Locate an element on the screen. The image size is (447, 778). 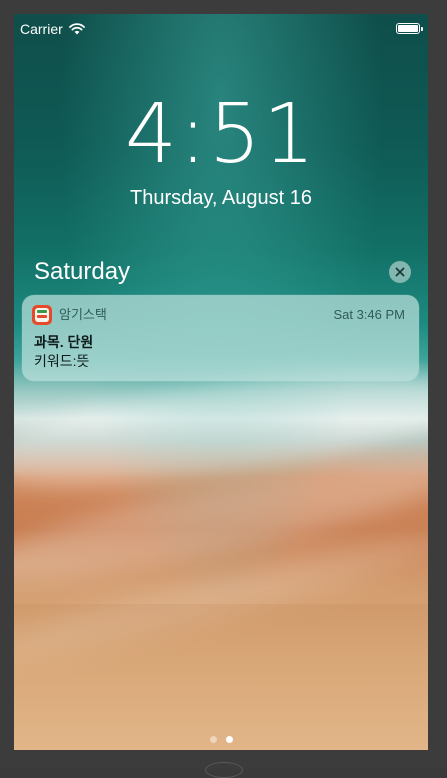
notification-title: 과목. 단원 is located at coordinates (64, 342).